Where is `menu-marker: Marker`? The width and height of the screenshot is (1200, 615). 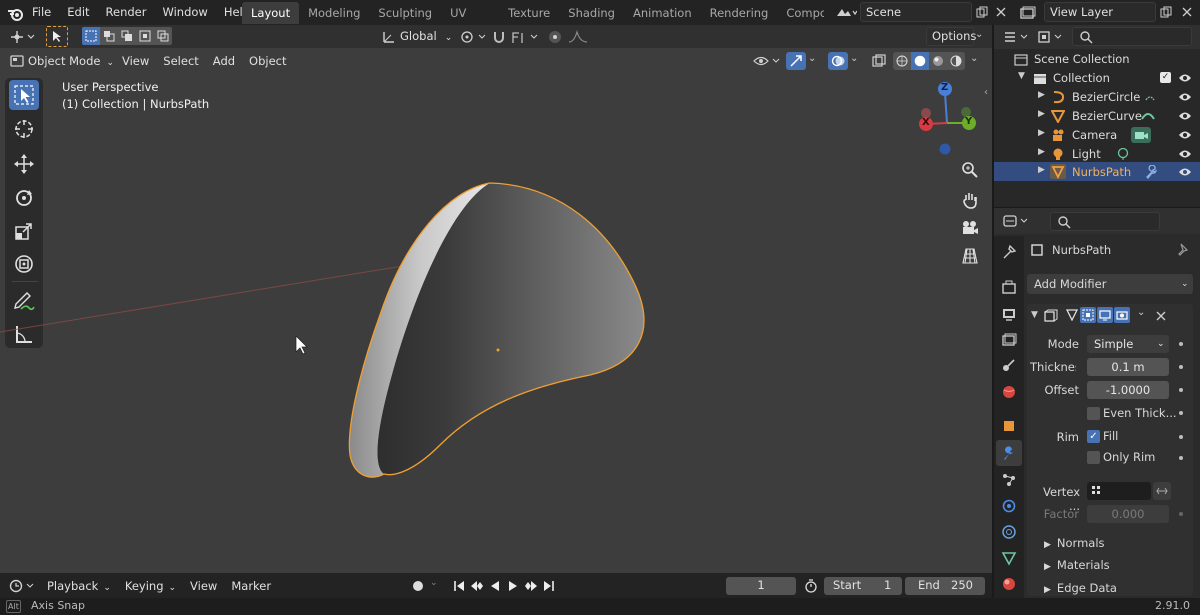
menu-marker: Marker is located at coordinates (251, 586).